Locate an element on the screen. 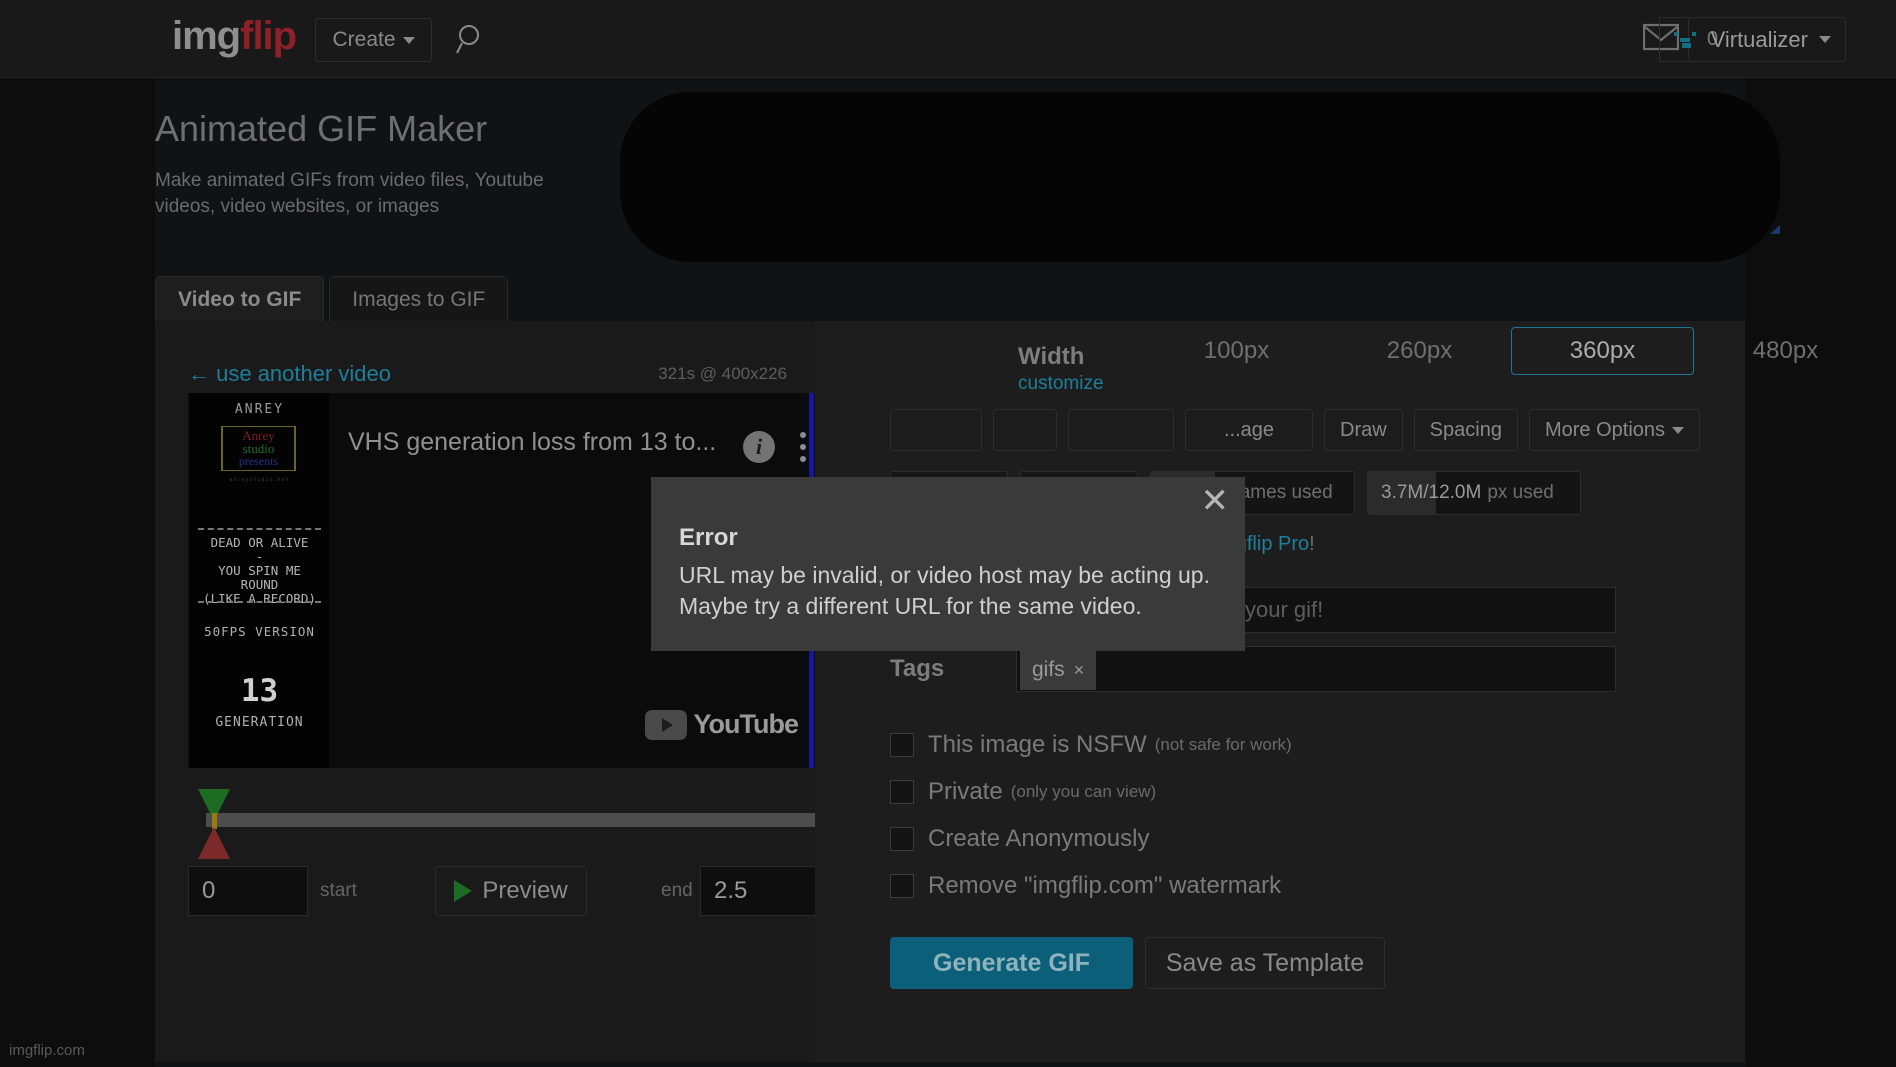  thumbnail-studio-logo: Anrey studio presents is located at coordinates (258, 448).